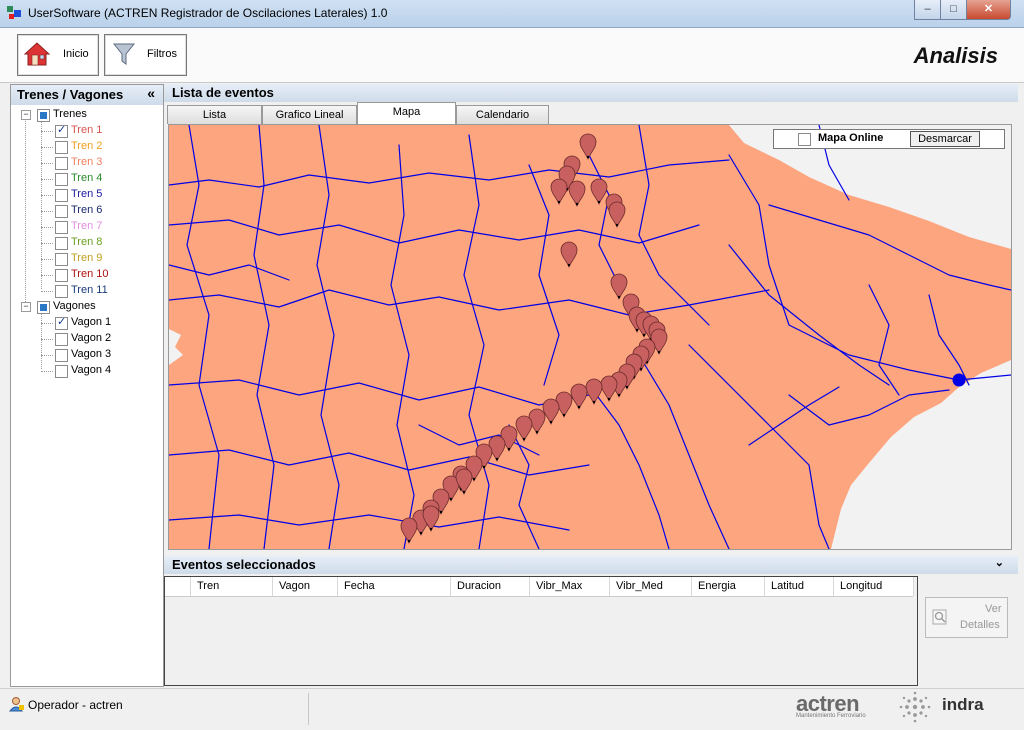 The width and height of the screenshot is (1024, 730). I want to click on maximize-button: □, so click(953, 10).